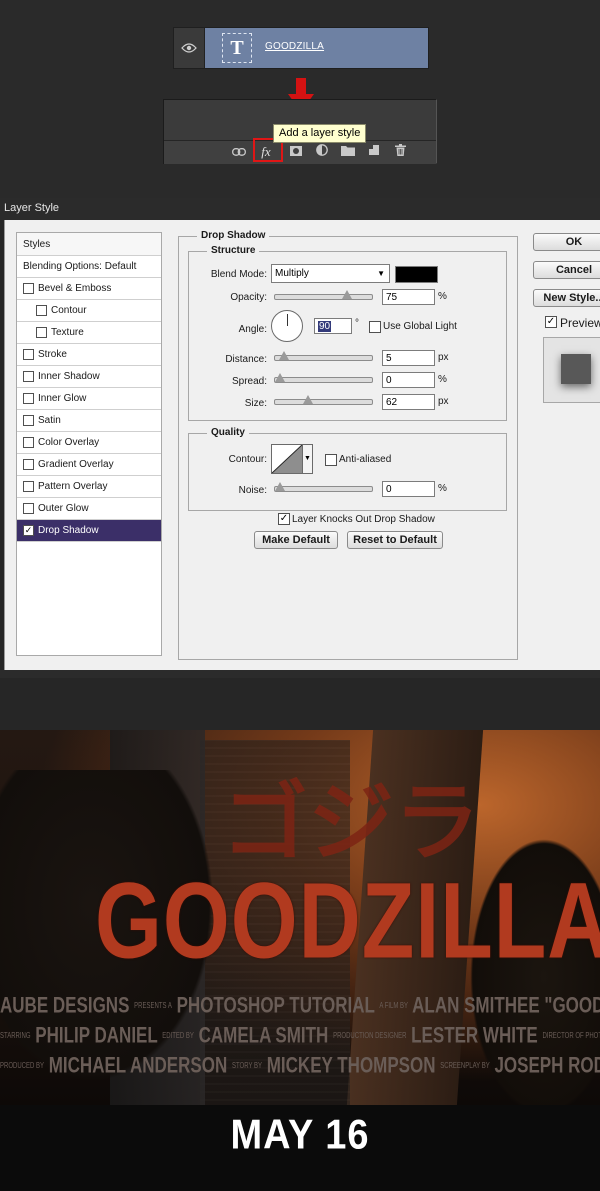 The image size is (600, 1191). Describe the element at coordinates (32, 208) in the screenshot. I see `dialog-title: Layer Style` at that location.